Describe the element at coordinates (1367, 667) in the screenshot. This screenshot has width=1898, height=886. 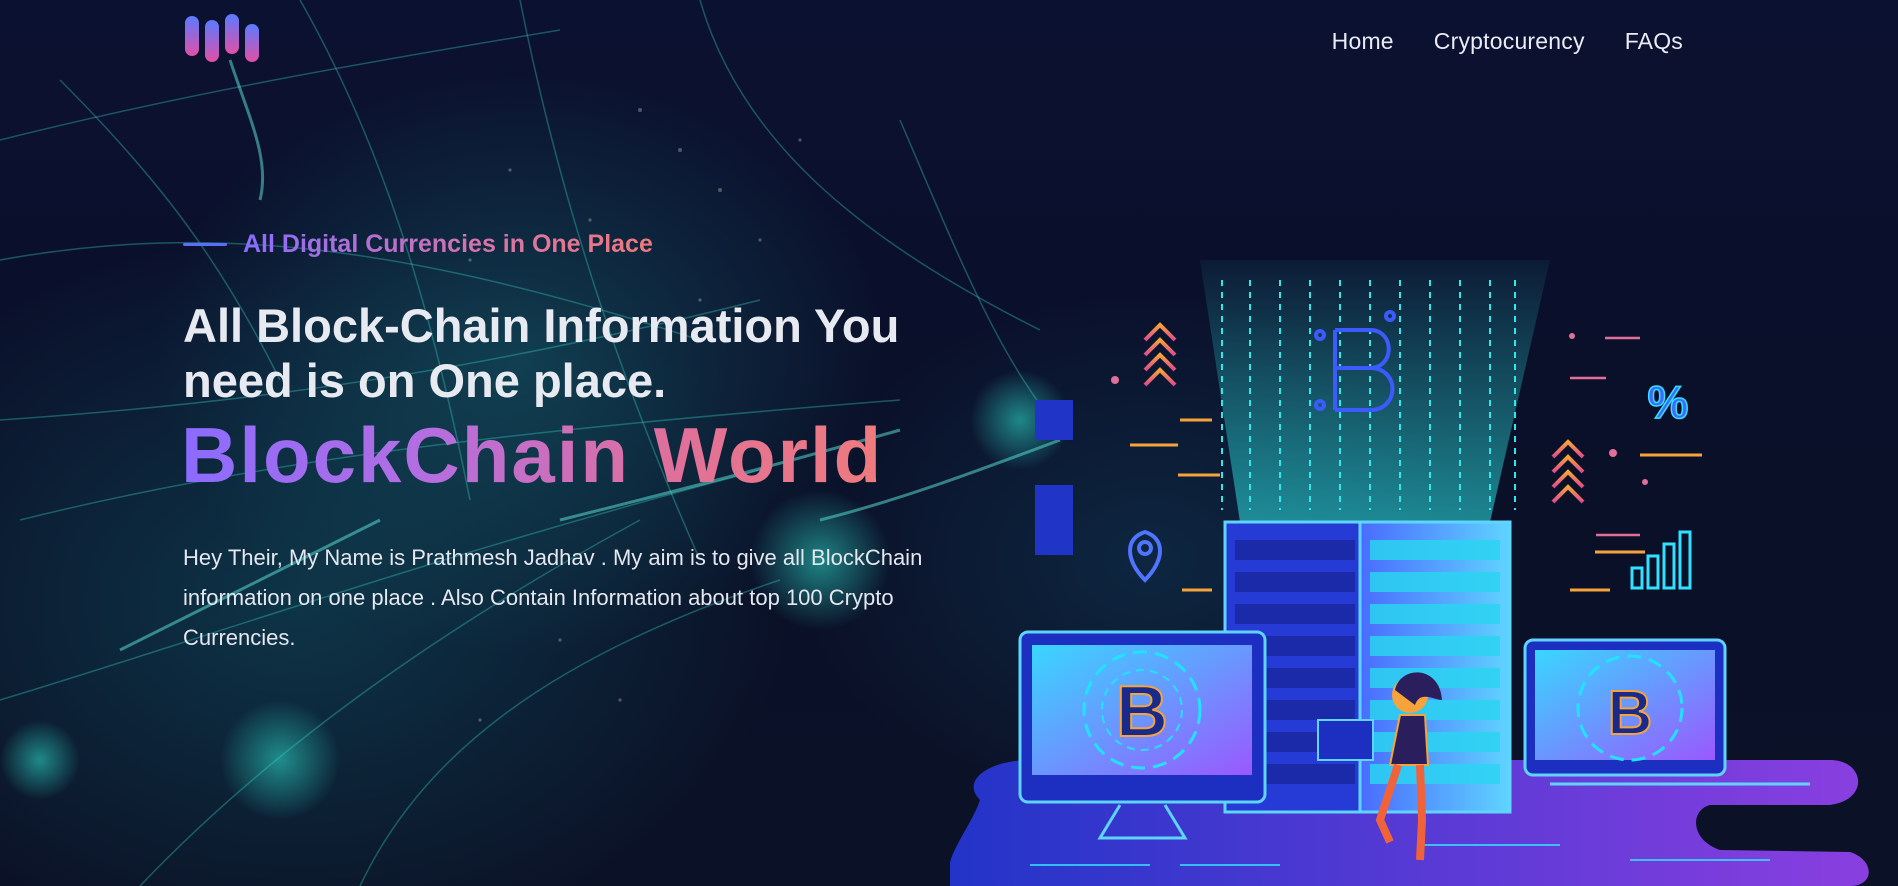
I see `server-rack` at that location.